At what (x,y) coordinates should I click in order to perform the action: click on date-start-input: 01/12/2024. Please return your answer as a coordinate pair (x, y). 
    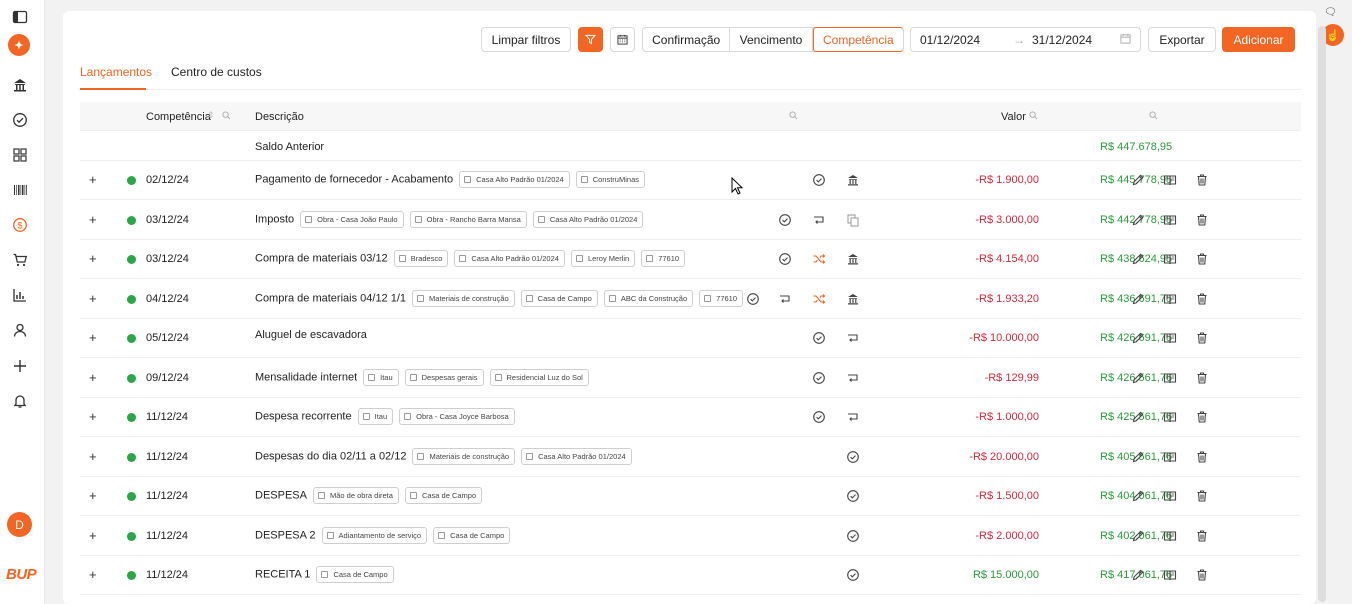
    Looking at the image, I should click on (950, 40).